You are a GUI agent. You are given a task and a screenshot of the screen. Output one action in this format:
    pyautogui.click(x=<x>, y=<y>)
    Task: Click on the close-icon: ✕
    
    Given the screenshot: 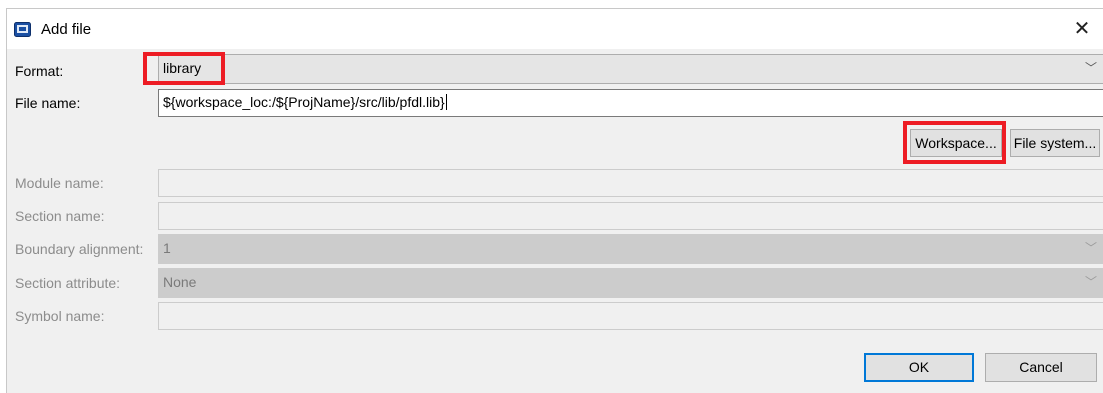 What is the action you would take?
    pyautogui.click(x=1082, y=29)
    